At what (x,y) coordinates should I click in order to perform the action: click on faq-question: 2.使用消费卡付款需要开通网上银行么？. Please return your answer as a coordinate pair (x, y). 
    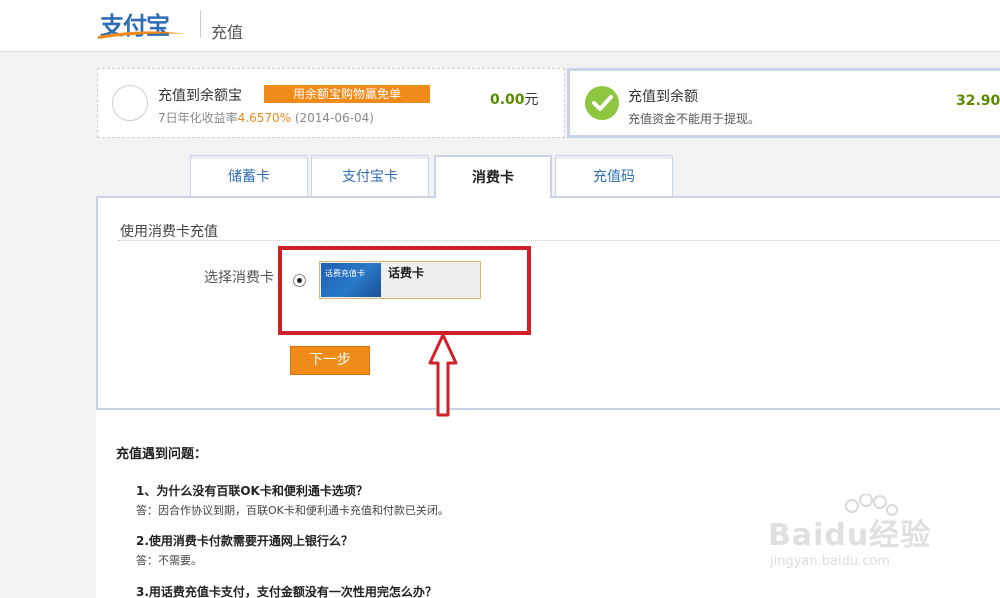
    Looking at the image, I should click on (244, 541).